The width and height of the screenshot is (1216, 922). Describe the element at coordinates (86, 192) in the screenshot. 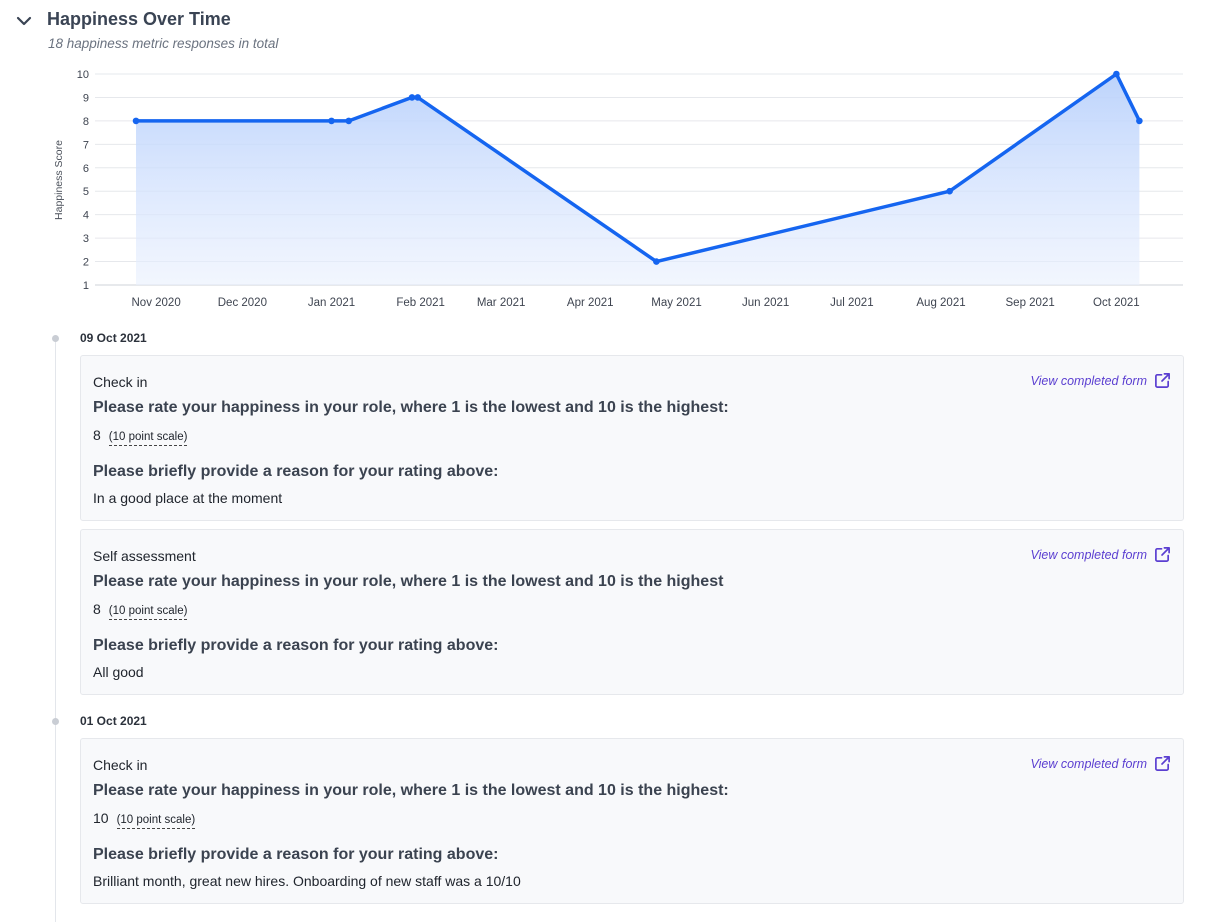

I see `y-tick-label: 5` at that location.